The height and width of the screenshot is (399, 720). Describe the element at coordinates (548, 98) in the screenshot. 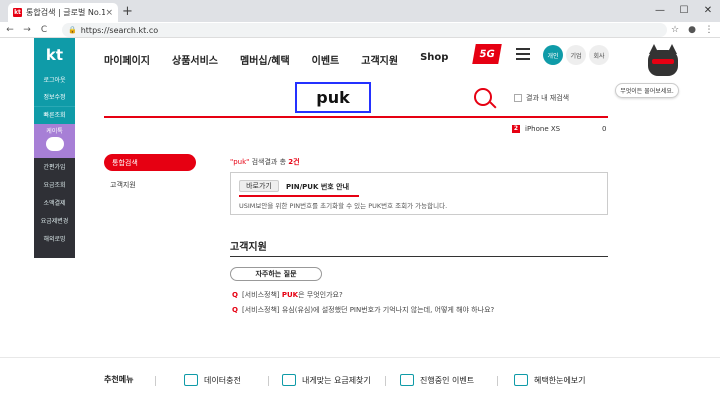

I see `research-label: 결과 내 재검색` at that location.